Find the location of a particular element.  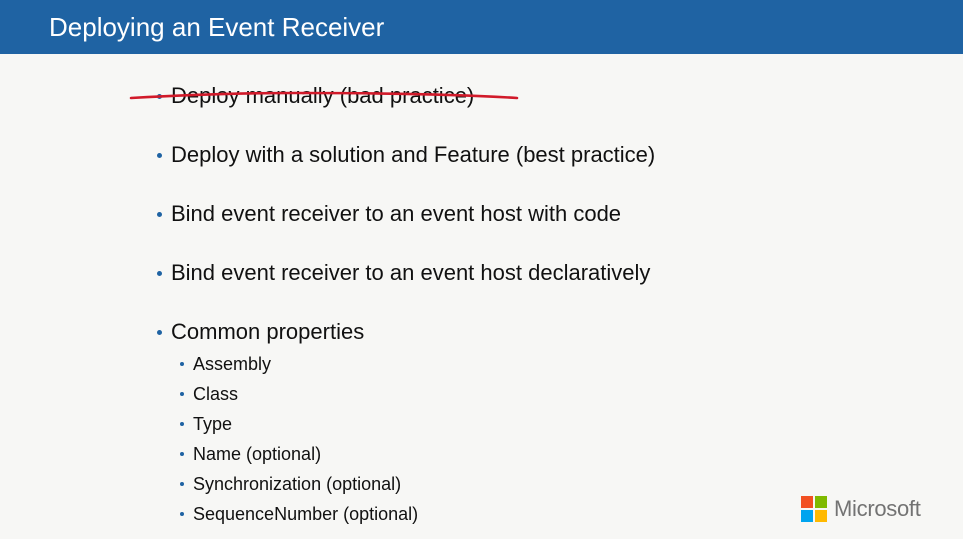

sub-bullet-text: SequenceNumber (optional) is located at coordinates (306, 514).